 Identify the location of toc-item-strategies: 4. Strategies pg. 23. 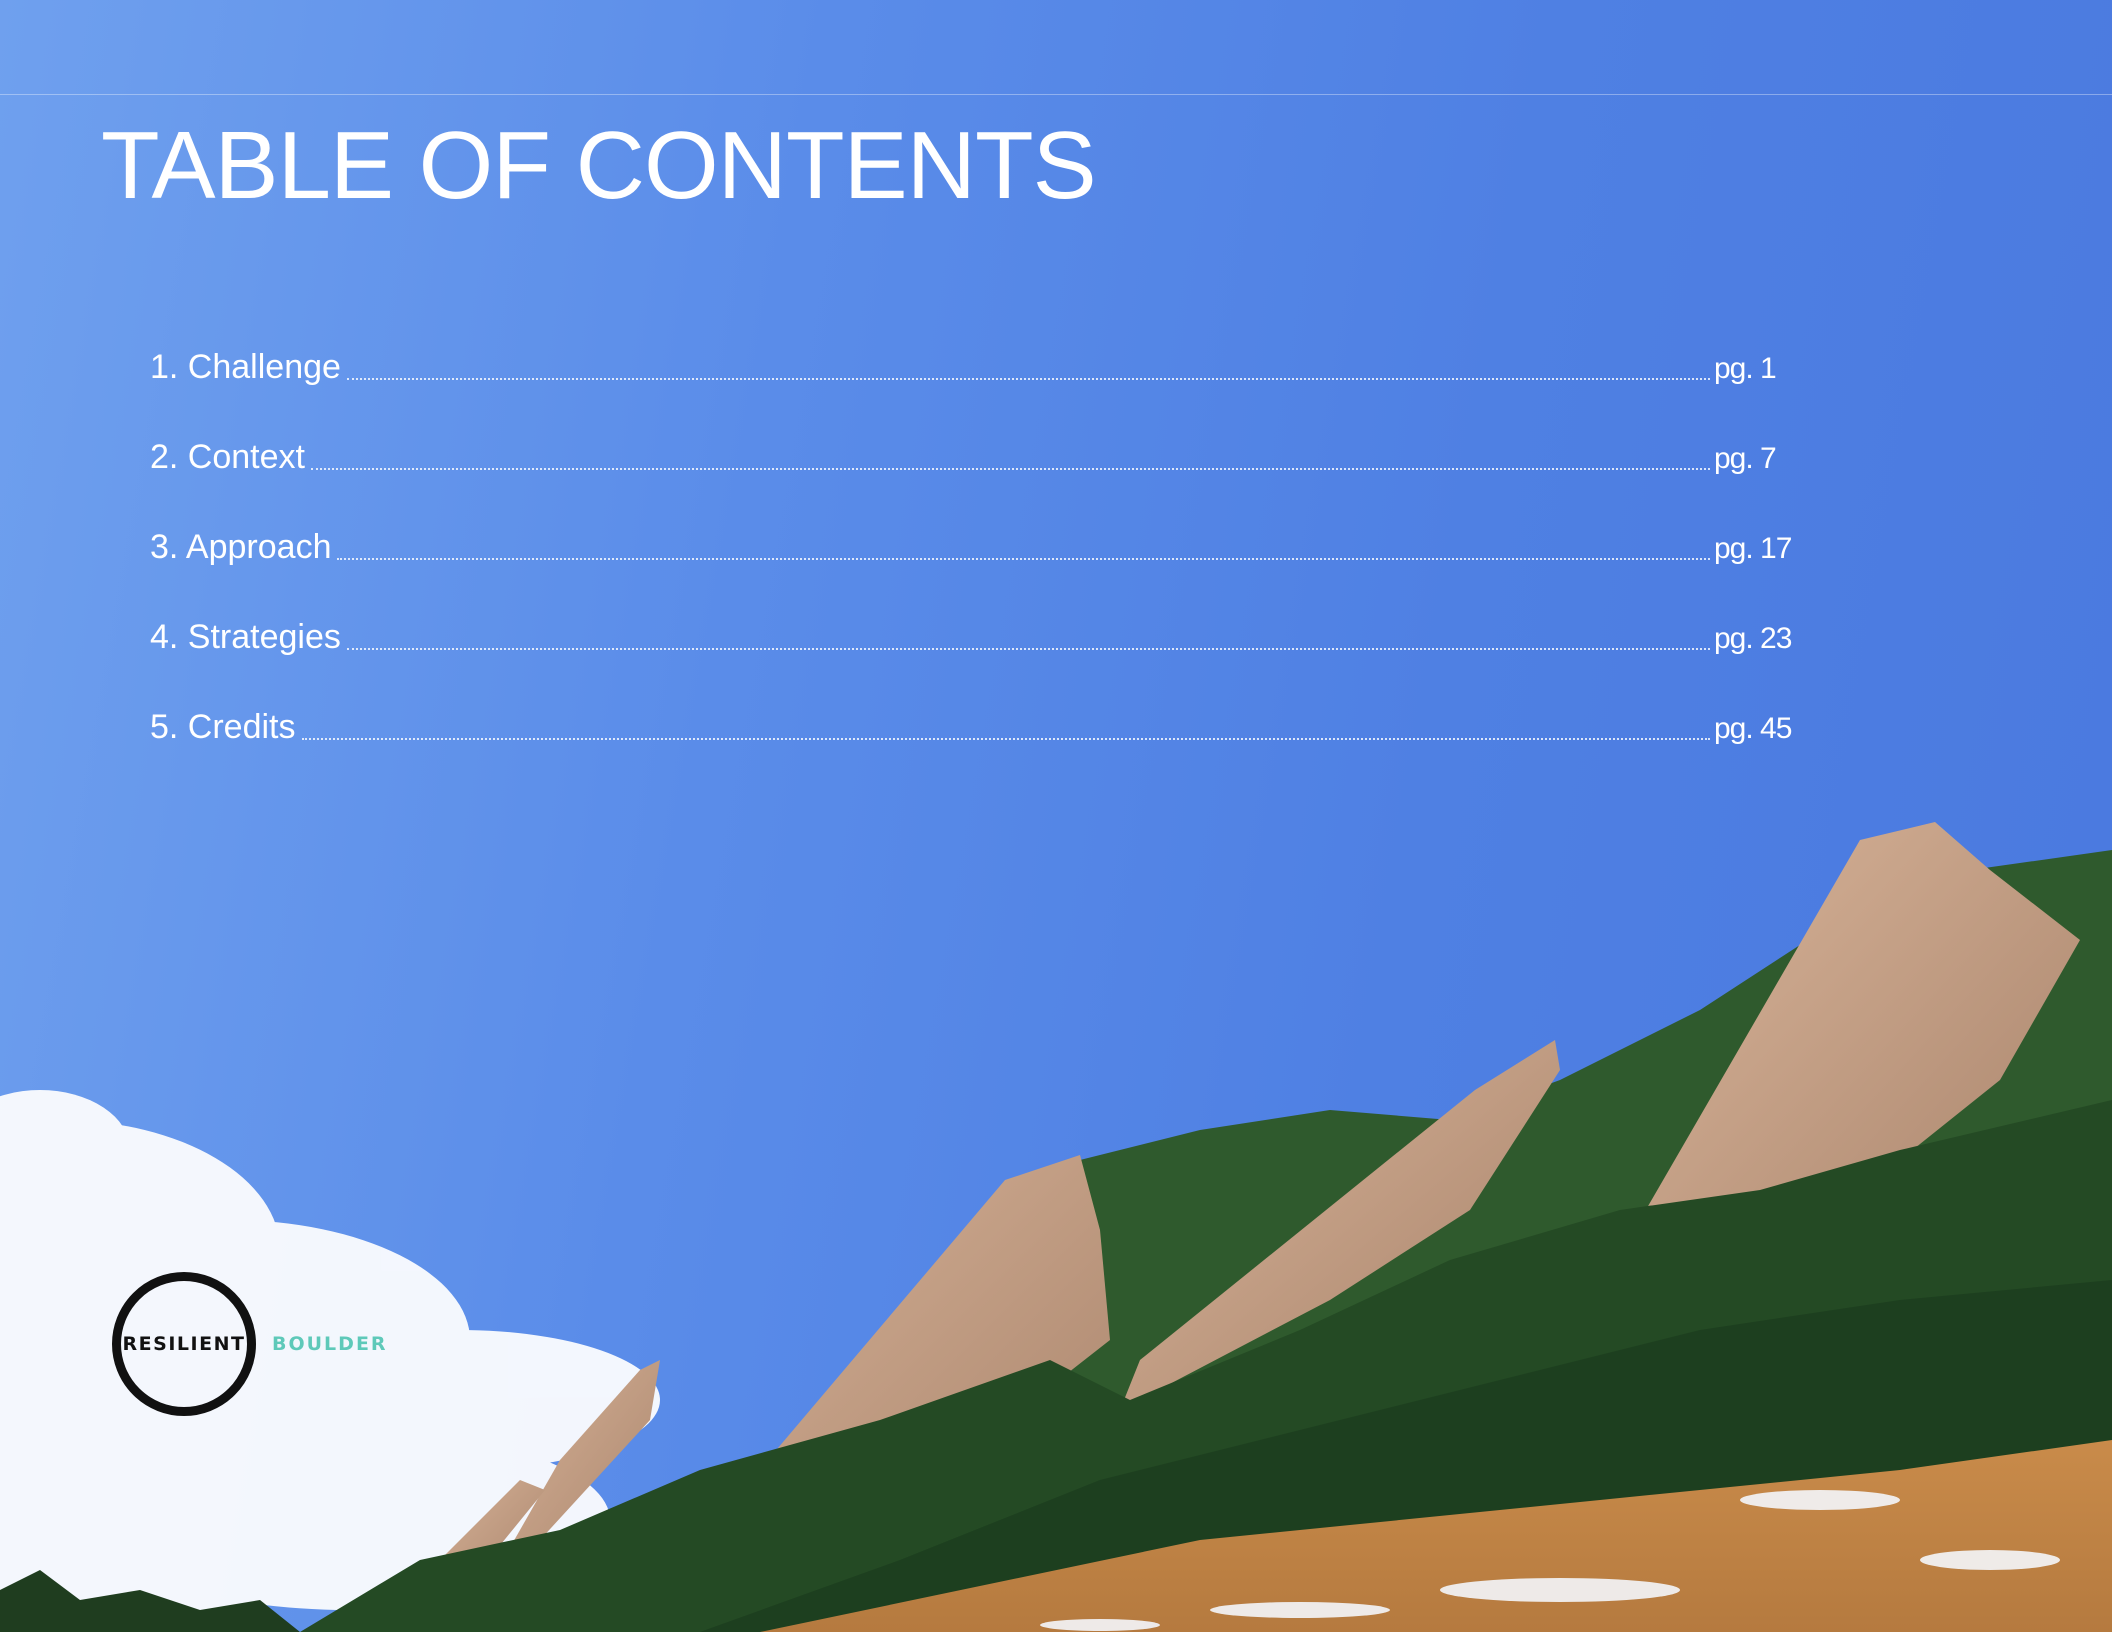
(971, 610).